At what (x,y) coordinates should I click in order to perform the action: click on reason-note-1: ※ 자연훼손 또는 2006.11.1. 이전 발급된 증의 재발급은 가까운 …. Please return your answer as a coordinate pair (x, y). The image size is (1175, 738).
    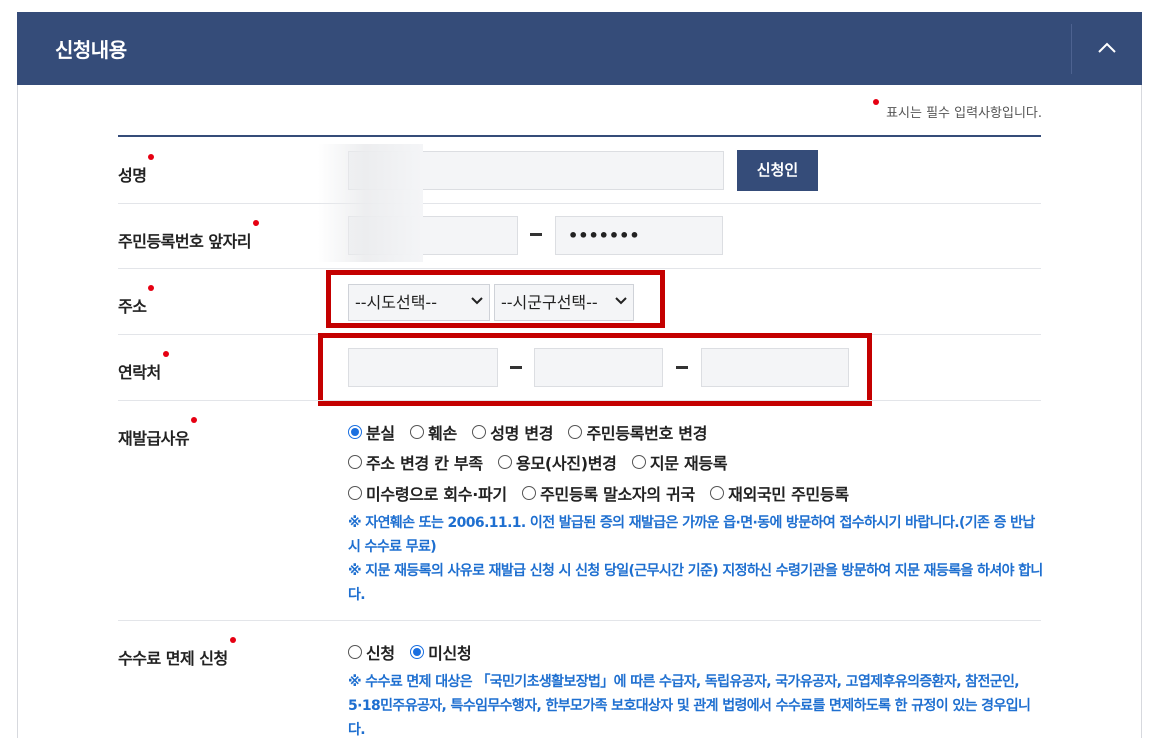
    Looking at the image, I should click on (691, 535).